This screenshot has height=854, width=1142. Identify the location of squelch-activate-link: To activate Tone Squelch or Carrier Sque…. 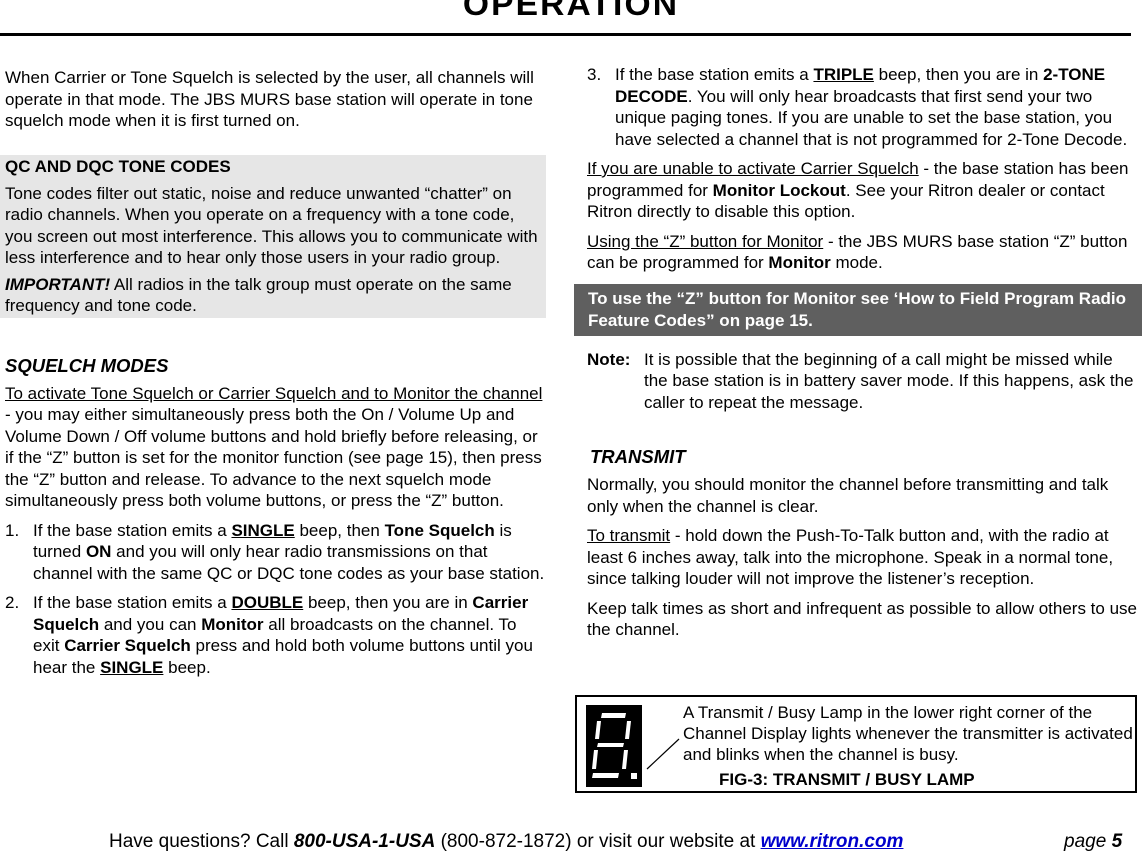
(274, 393).